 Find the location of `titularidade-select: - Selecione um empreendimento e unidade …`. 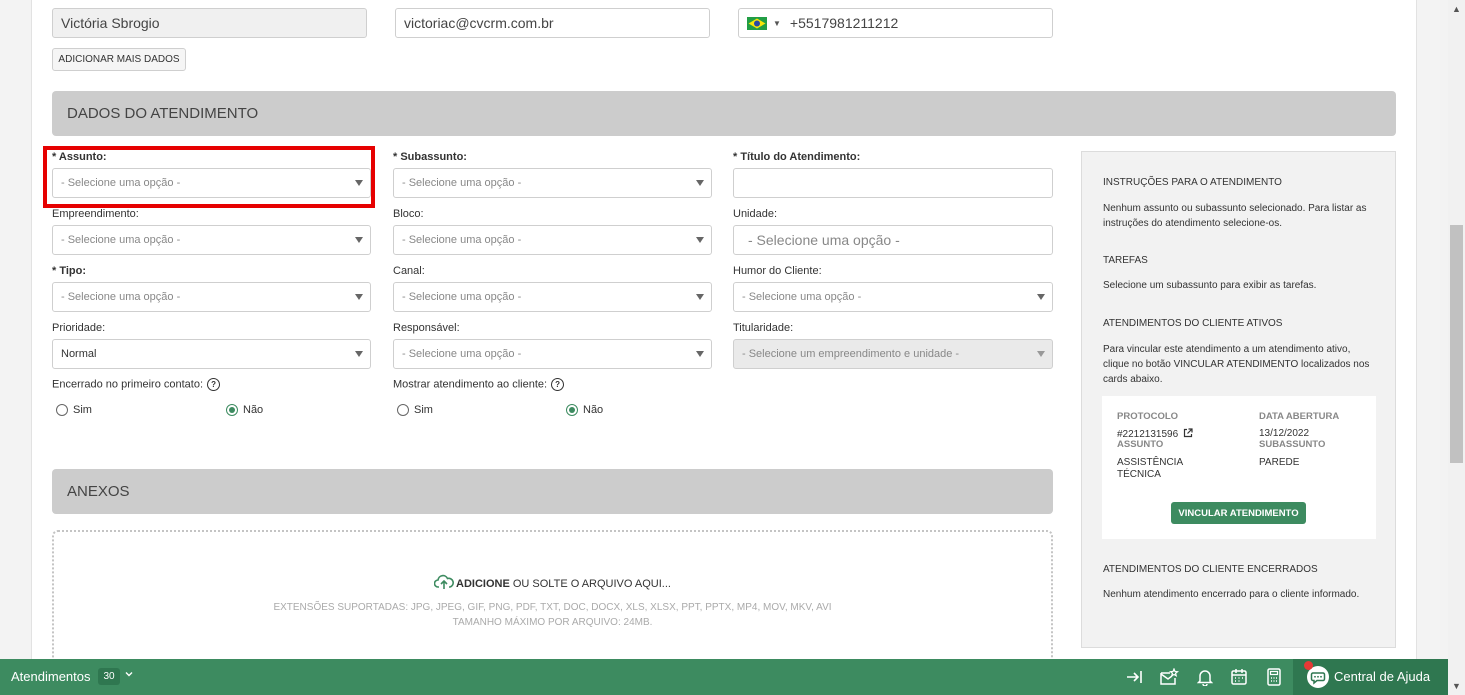

titularidade-select: - Selecione um empreendimento e unidade … is located at coordinates (893, 354).